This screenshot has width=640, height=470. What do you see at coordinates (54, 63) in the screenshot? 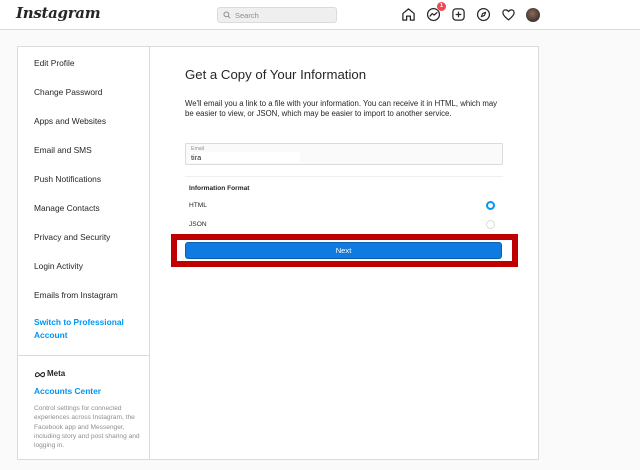
I see `sidebar-item-edit-profile: Edit Profile` at bounding box center [54, 63].